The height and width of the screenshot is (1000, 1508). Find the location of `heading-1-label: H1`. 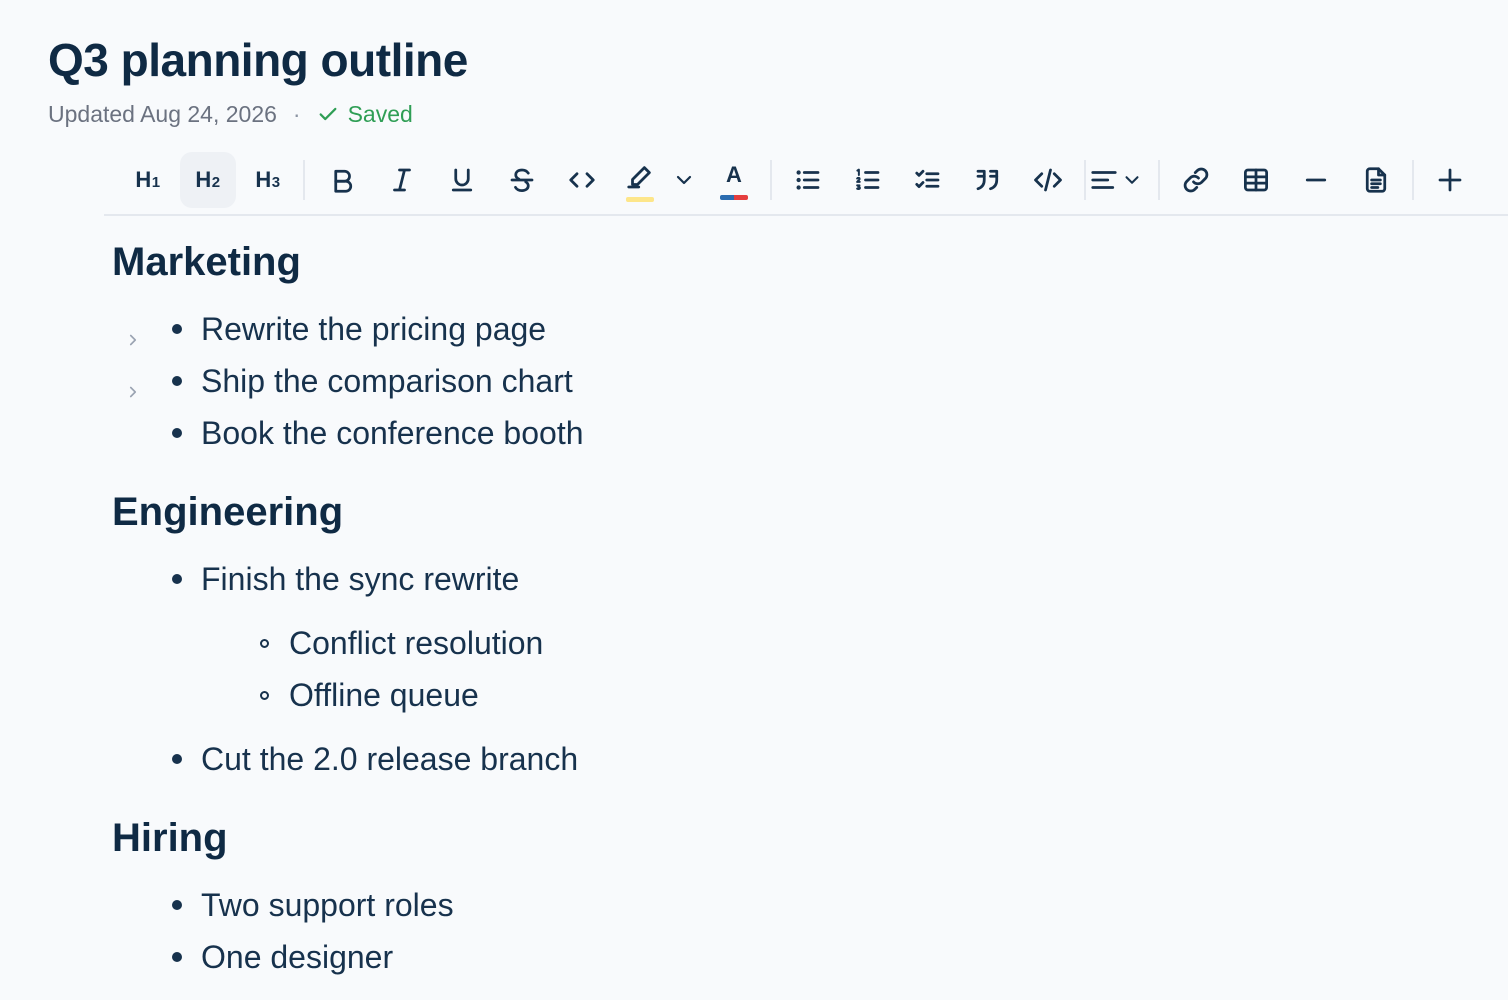

heading-1-label: H1 is located at coordinates (148, 179).